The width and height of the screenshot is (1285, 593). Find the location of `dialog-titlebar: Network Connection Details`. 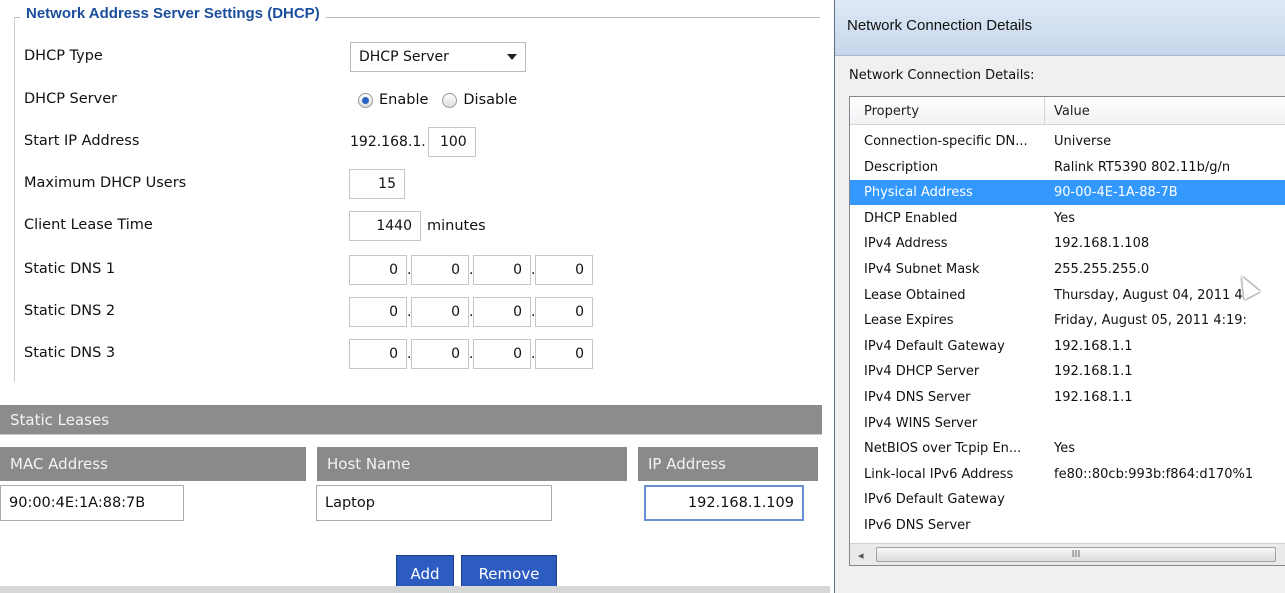

dialog-titlebar: Network Connection Details is located at coordinates (1060, 28).